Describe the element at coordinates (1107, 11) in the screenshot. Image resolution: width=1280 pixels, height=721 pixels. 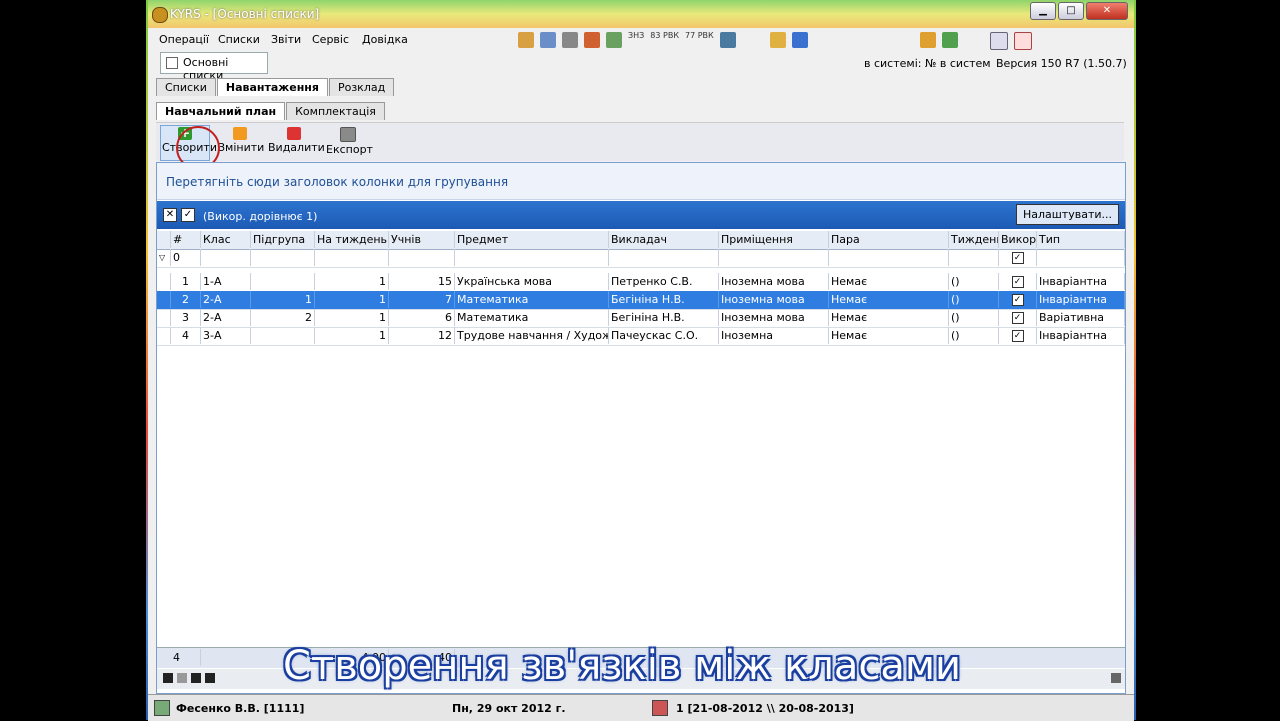
I see `close-button: ✕` at that location.